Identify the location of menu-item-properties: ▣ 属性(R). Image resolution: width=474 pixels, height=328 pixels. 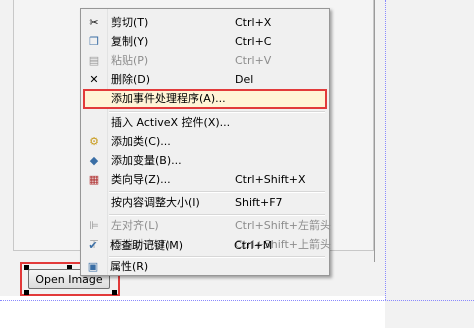
(204, 267).